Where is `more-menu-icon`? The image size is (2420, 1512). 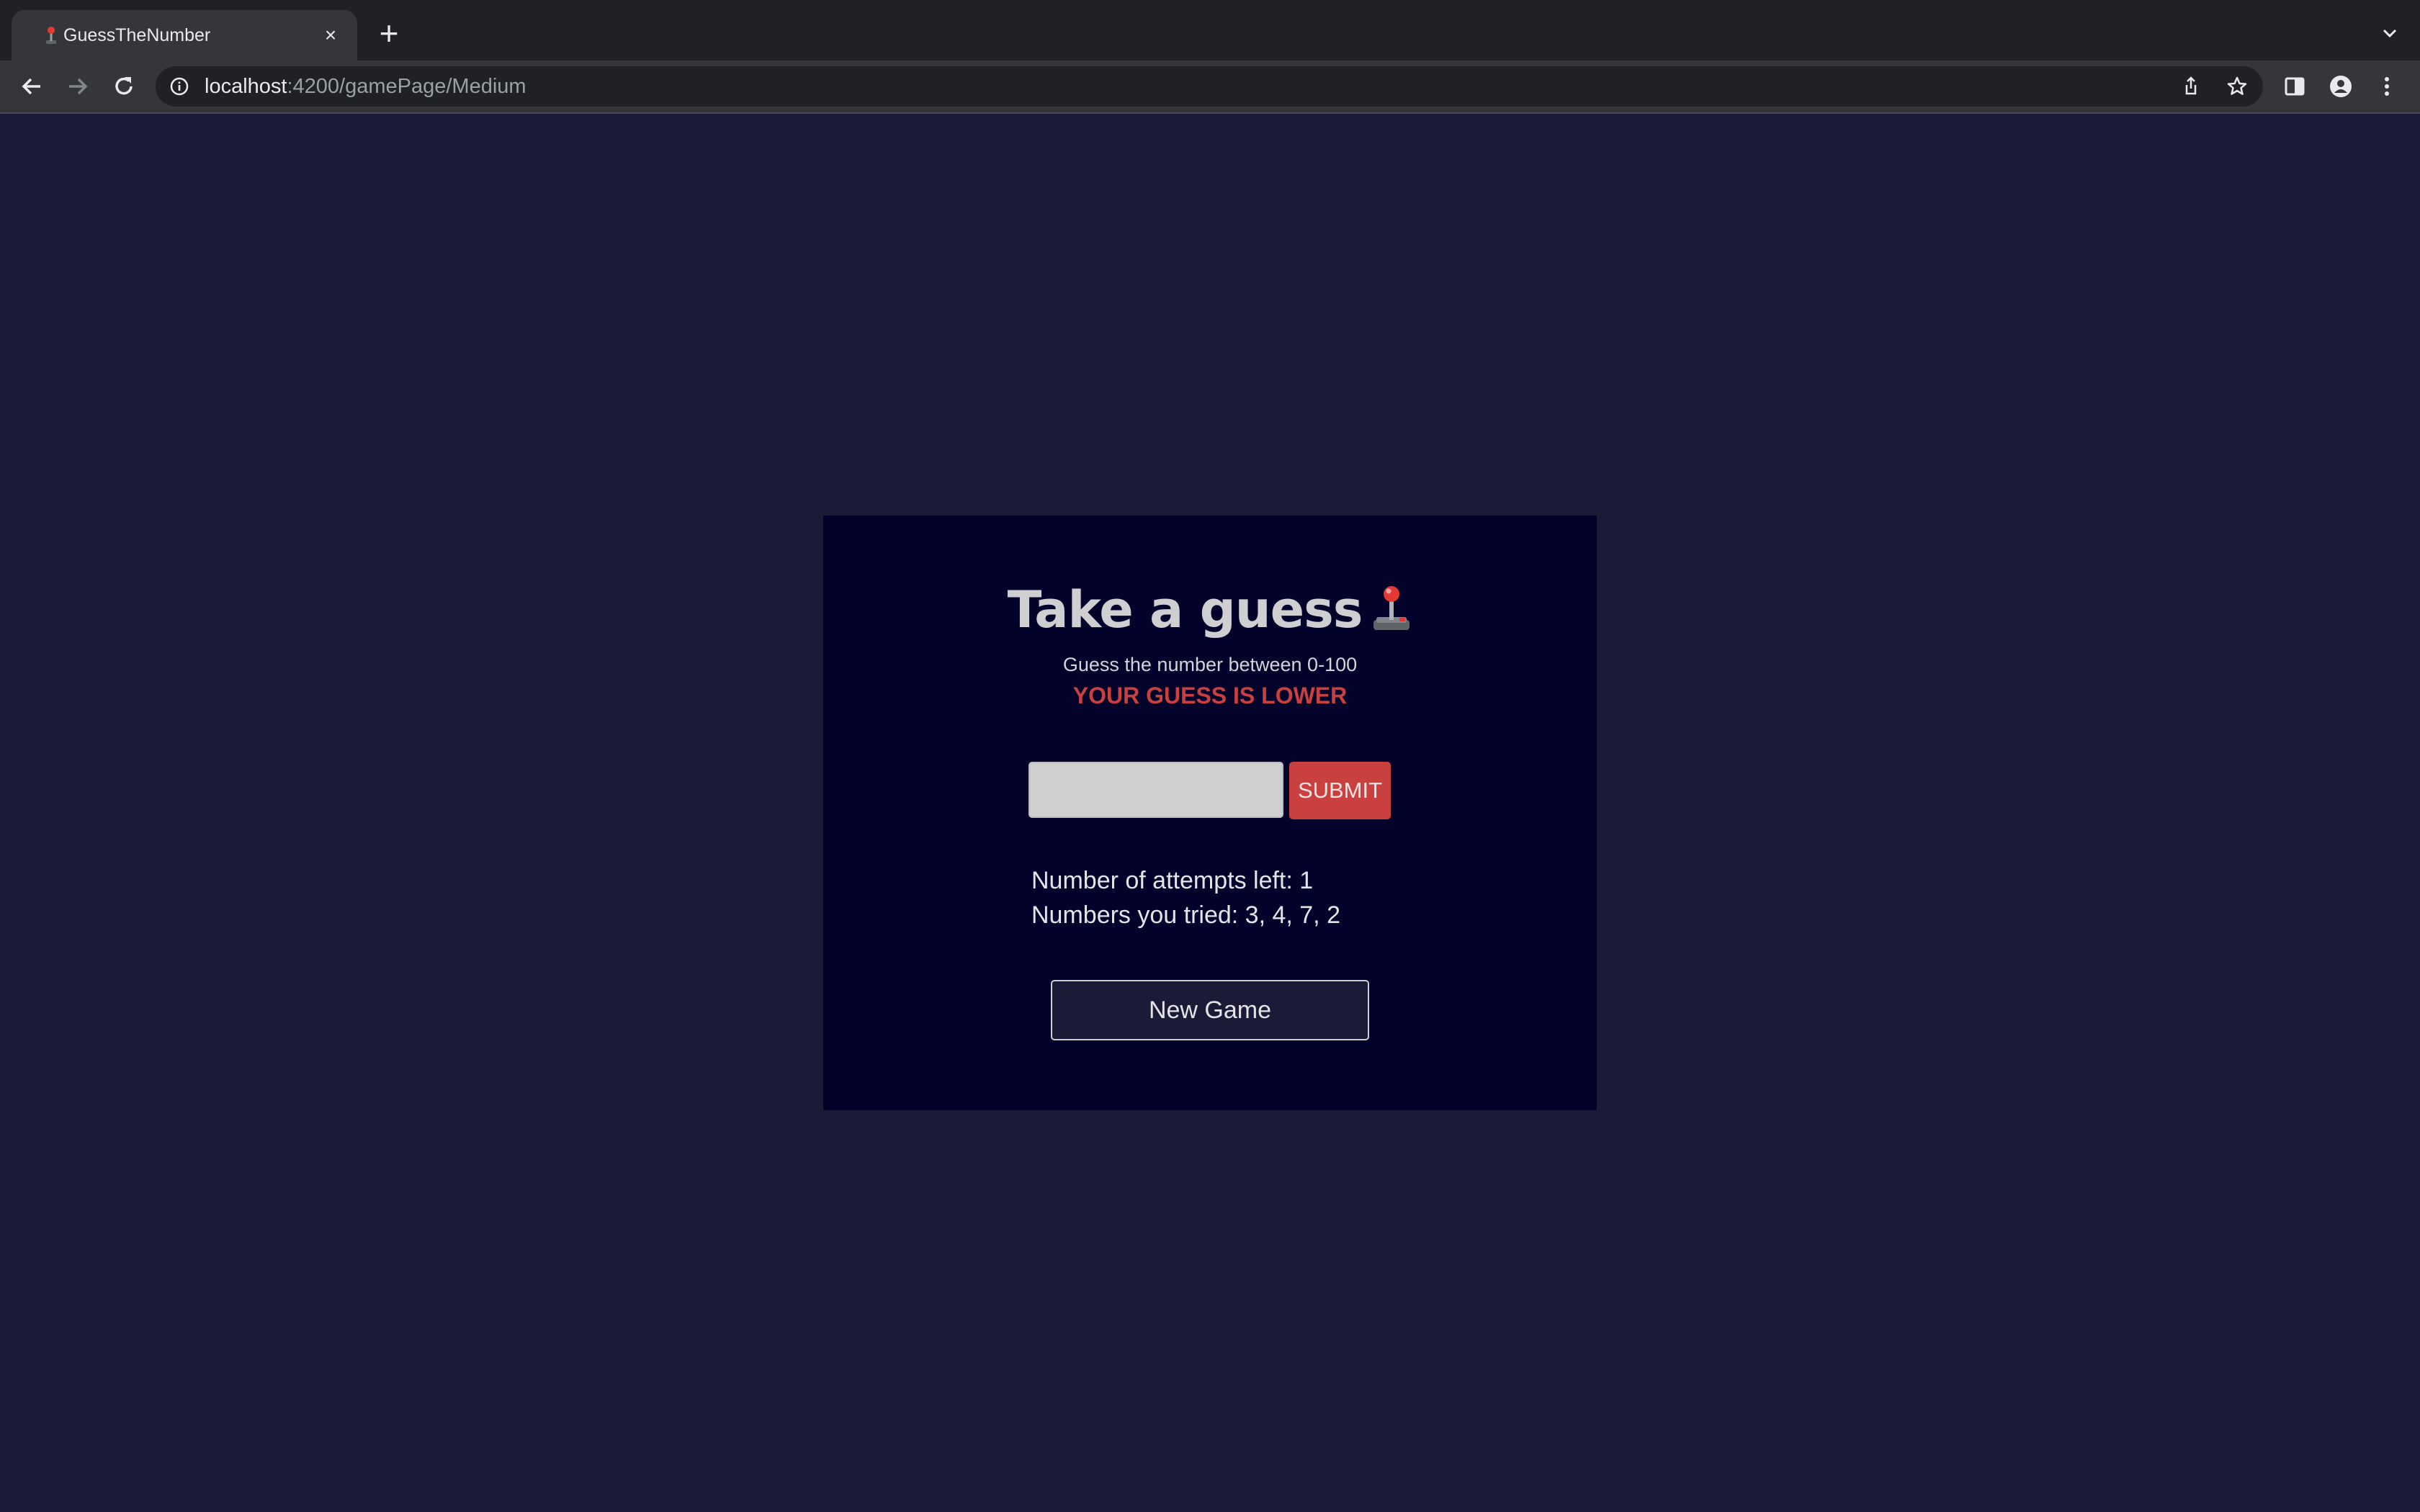
more-menu-icon is located at coordinates (2387, 86).